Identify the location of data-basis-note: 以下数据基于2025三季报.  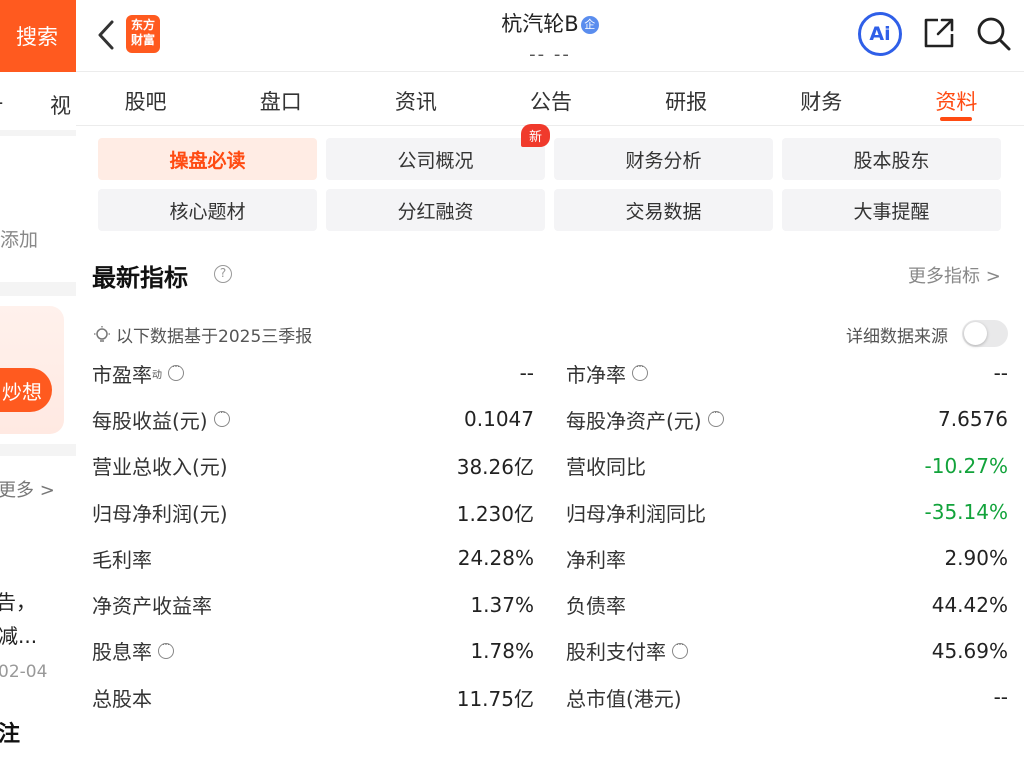
(202, 334).